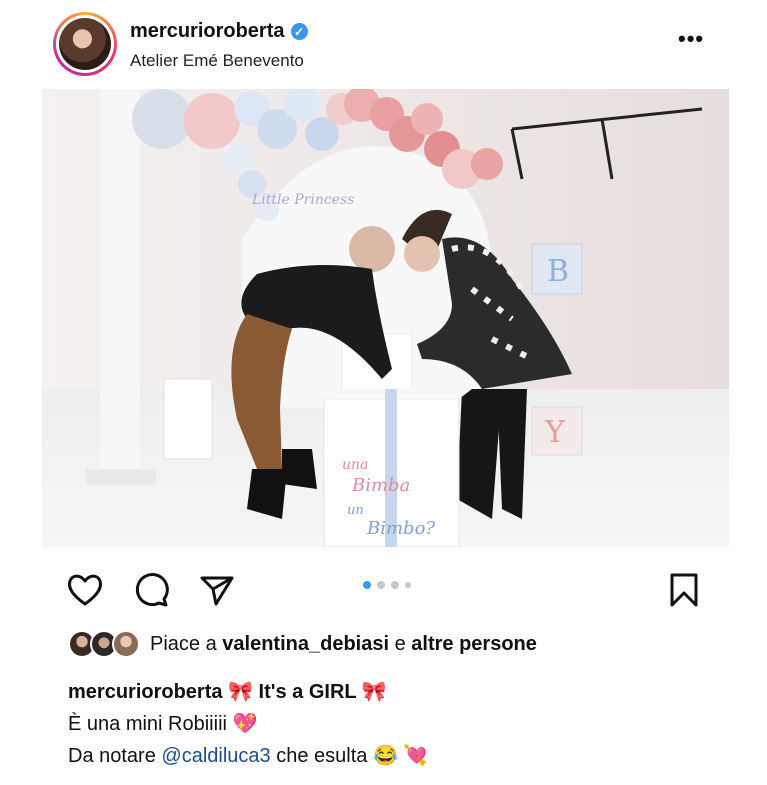 The height and width of the screenshot is (785, 767). Describe the element at coordinates (112, 756) in the screenshot. I see `caption-line-3-prefix: Da notare` at that location.